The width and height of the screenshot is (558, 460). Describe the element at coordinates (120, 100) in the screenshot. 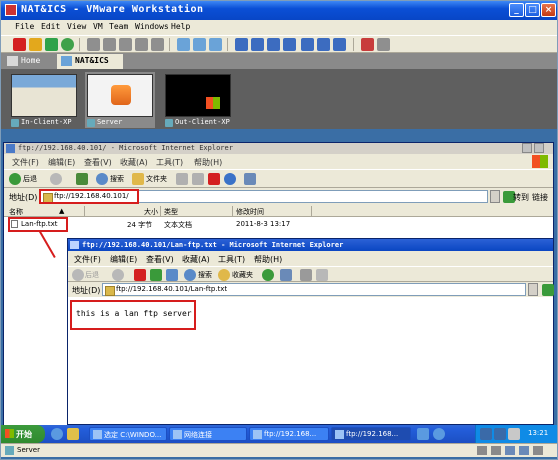

I see `thumbnail-server: Server` at that location.